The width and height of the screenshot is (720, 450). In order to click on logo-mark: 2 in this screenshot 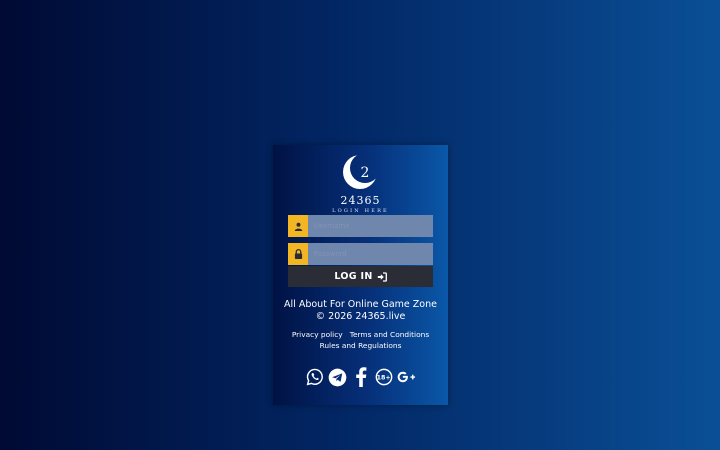, I will do `click(364, 173)`.